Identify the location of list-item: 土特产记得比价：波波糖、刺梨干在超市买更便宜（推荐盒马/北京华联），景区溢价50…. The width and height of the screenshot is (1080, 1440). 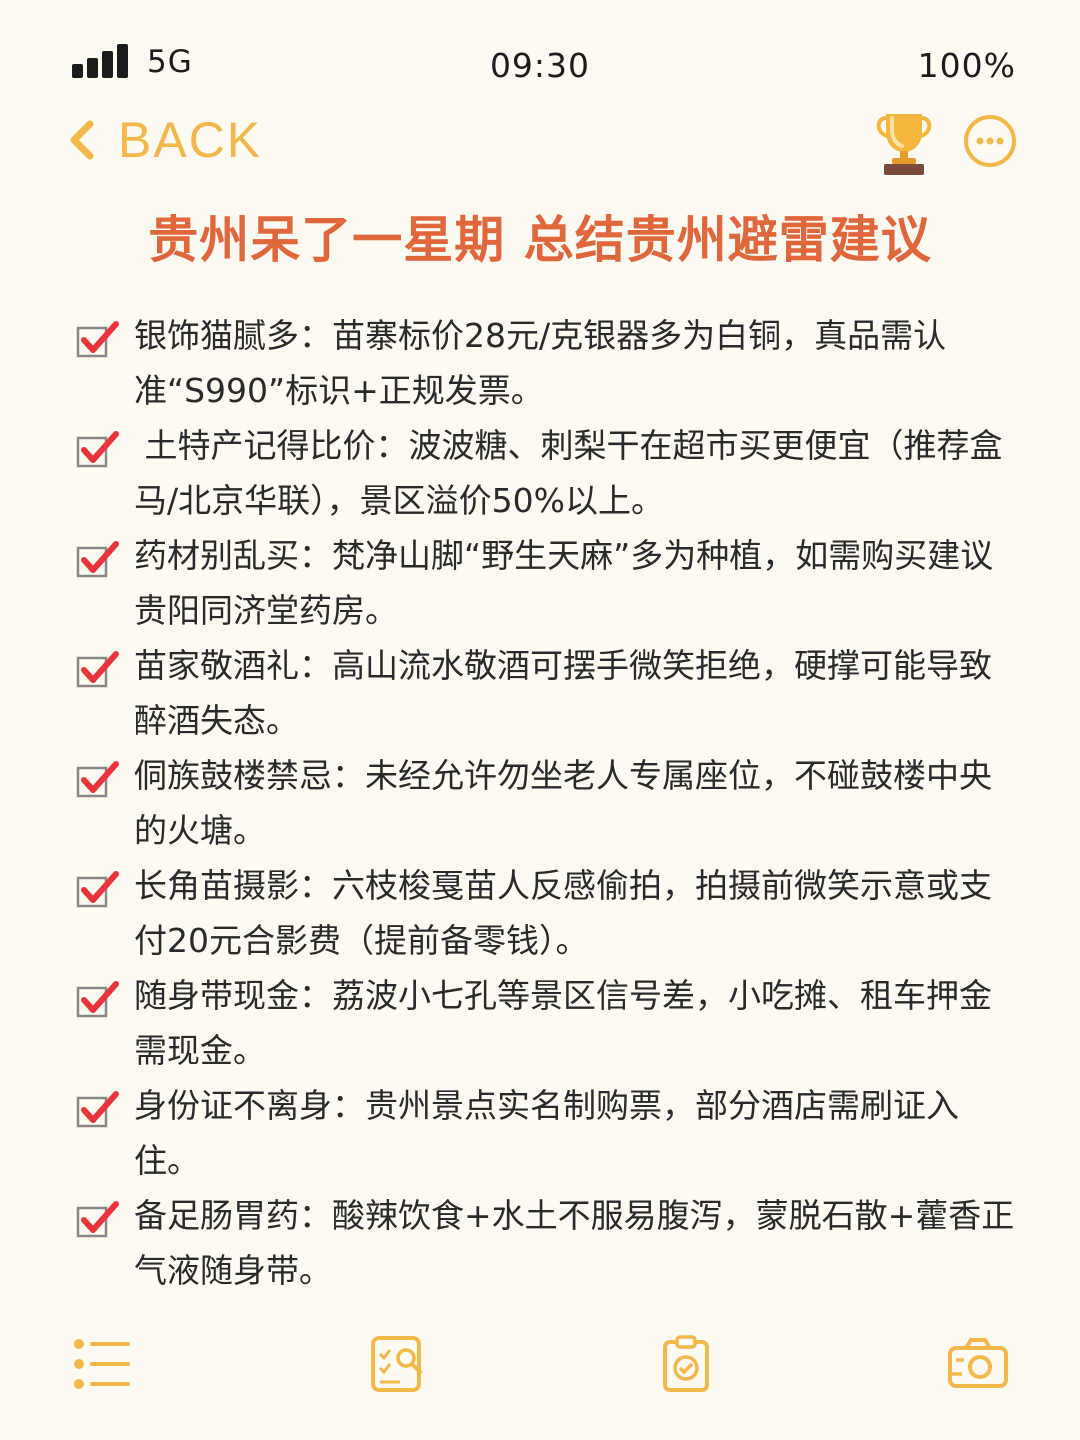
(547, 473).